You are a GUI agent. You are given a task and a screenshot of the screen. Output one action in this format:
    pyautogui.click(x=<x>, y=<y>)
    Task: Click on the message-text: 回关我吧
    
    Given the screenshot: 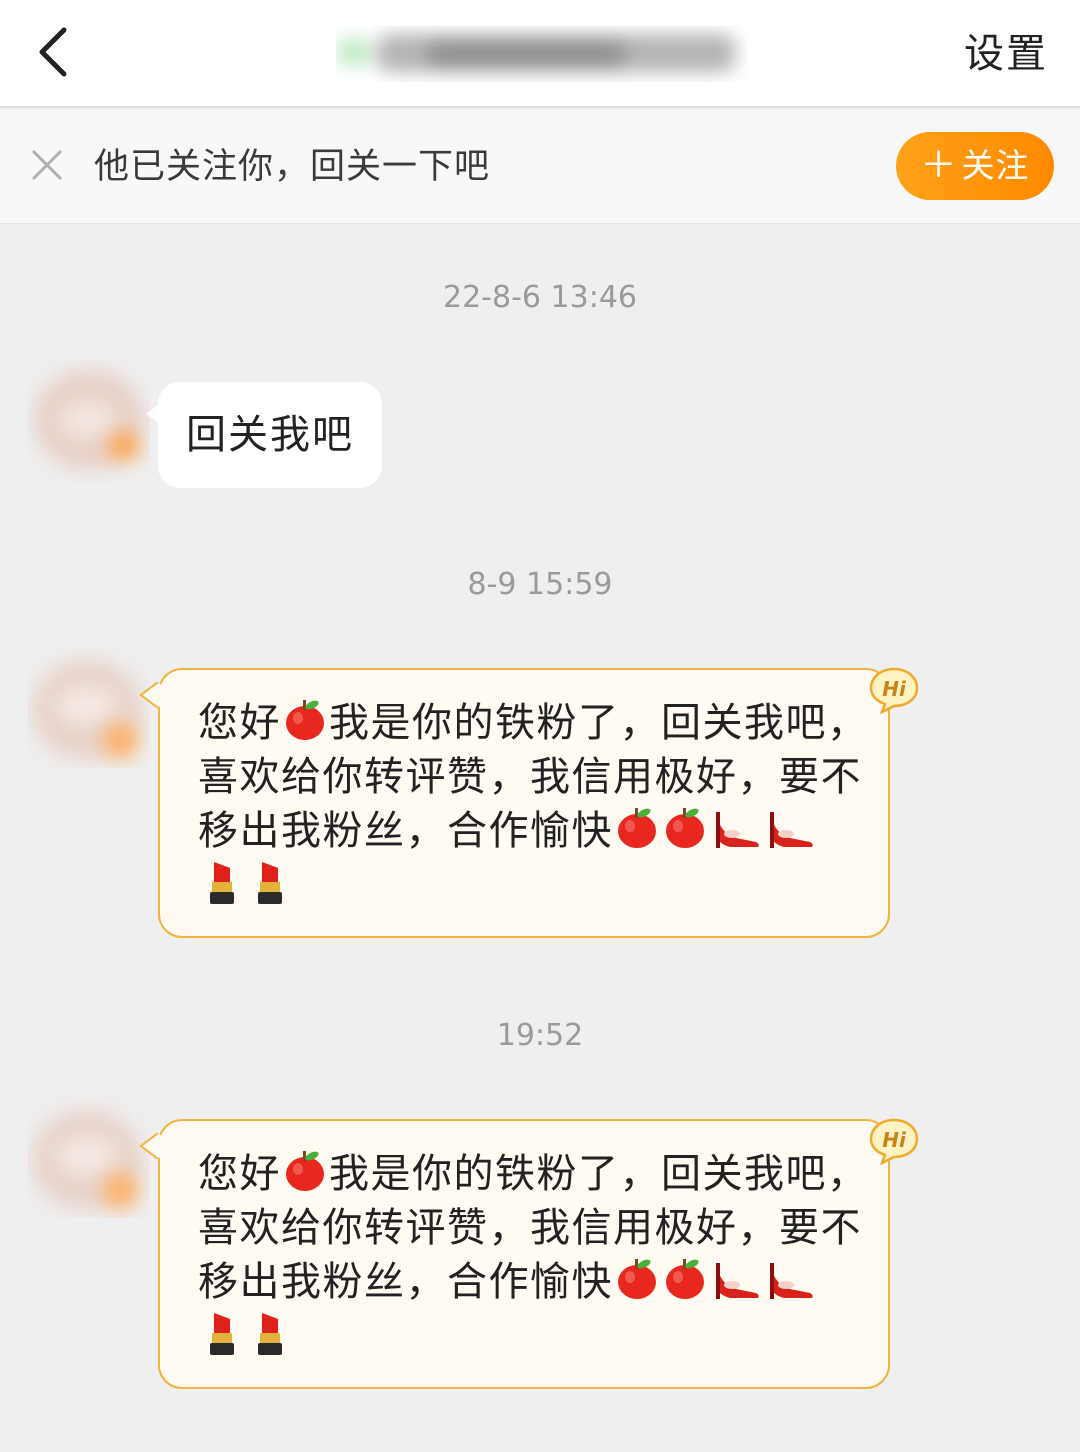 What is the action you would take?
    pyautogui.click(x=270, y=435)
    